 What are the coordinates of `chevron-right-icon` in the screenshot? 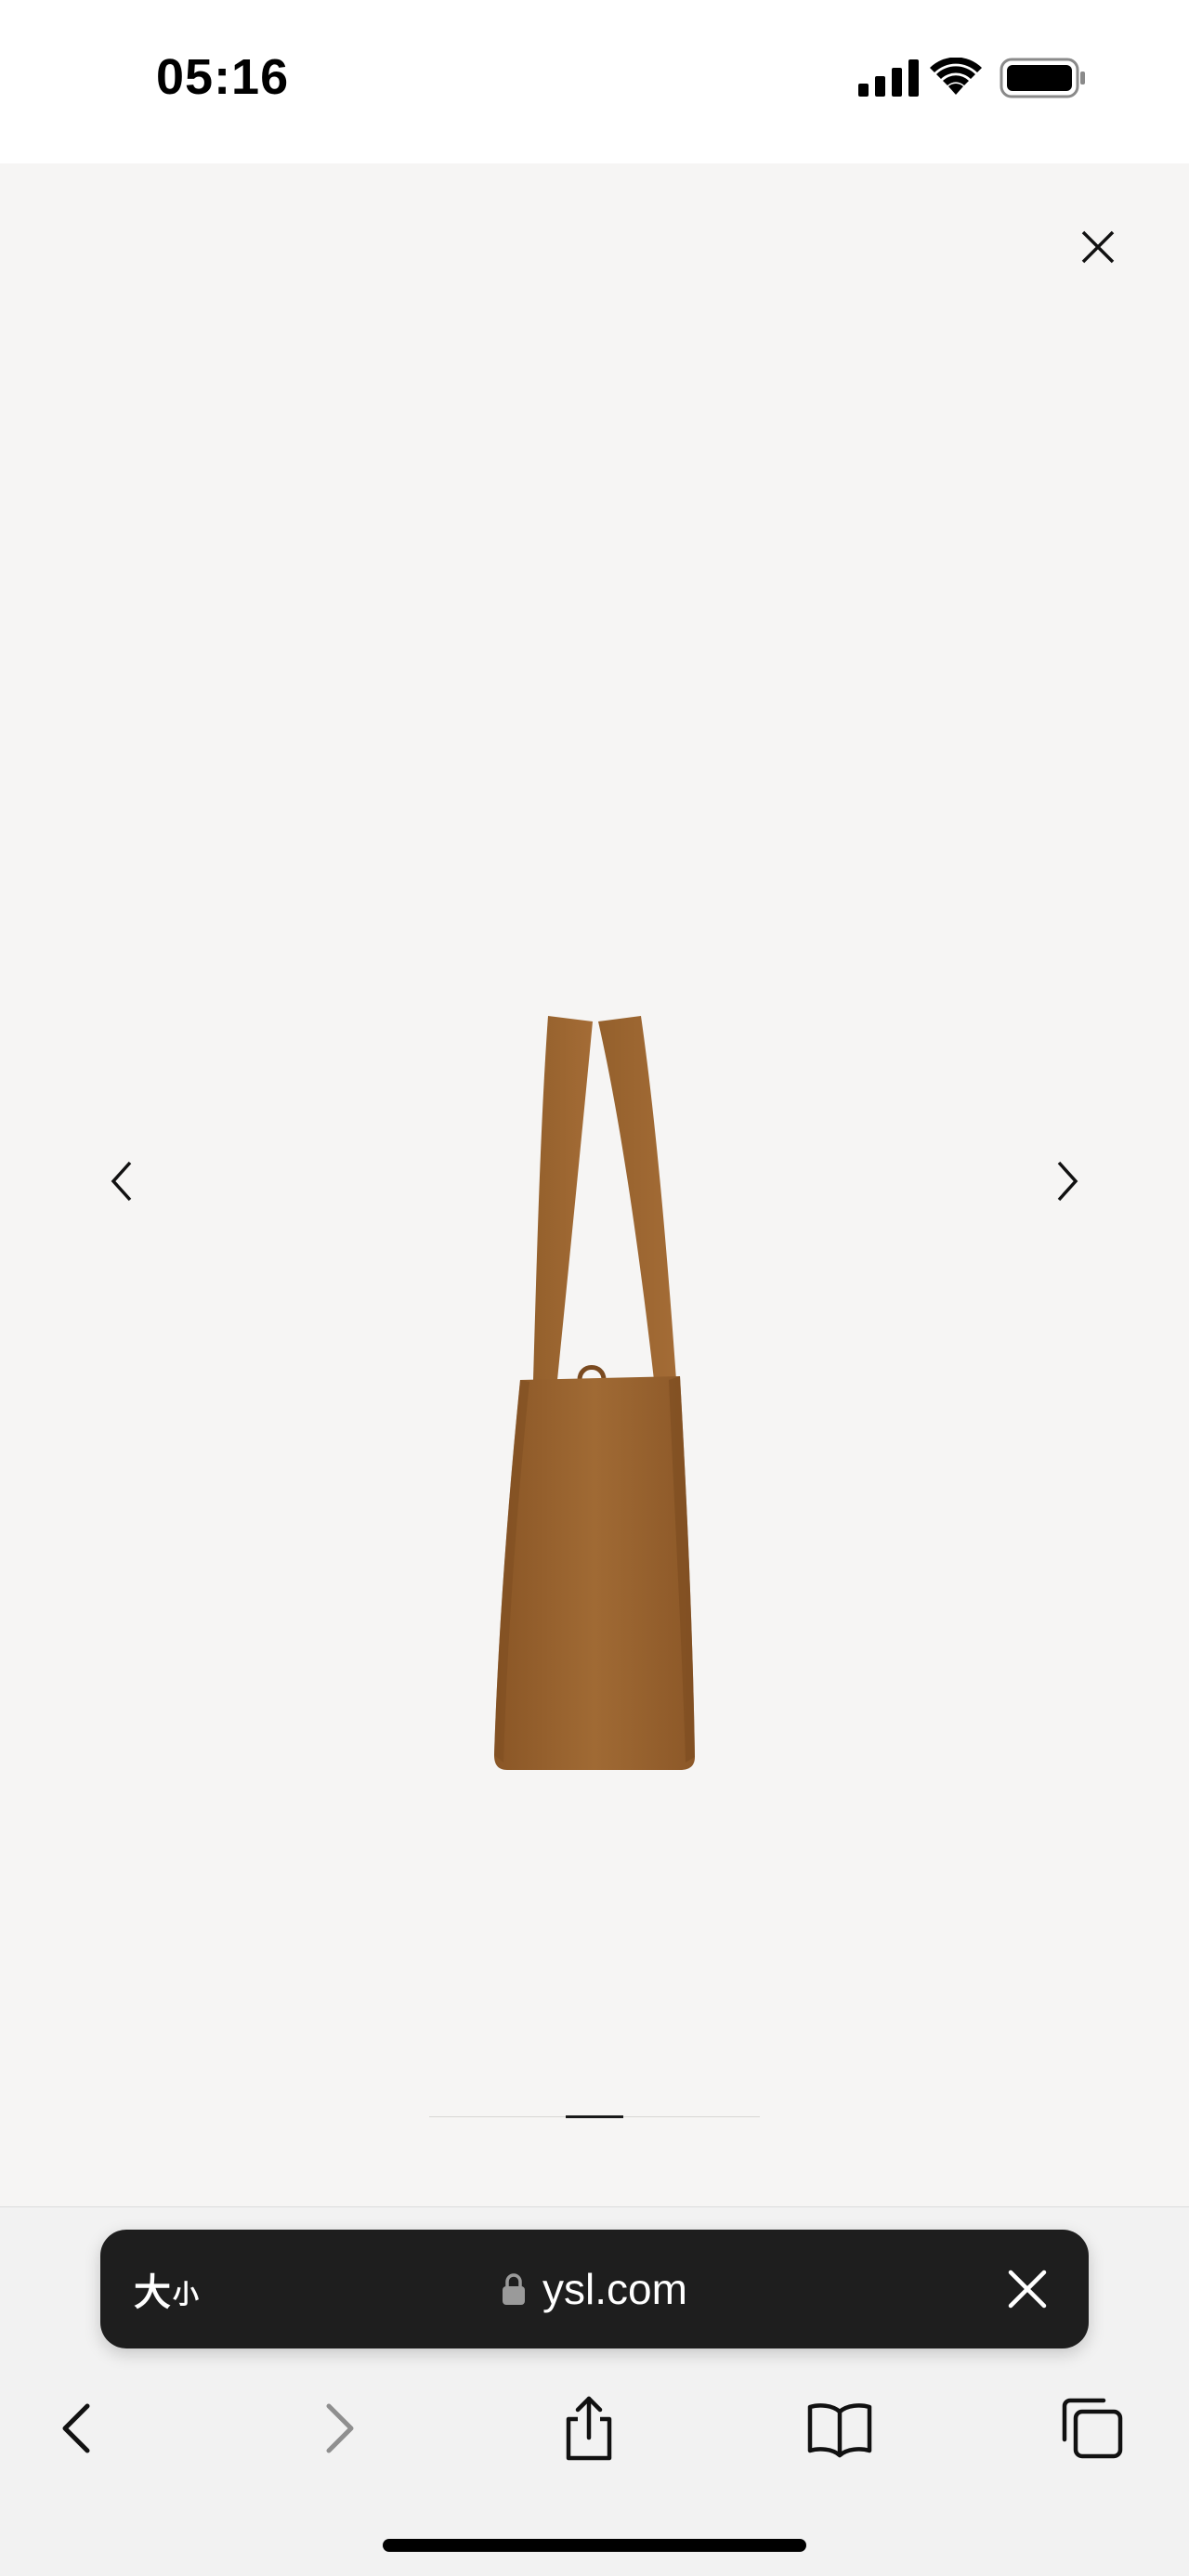 It's located at (1067, 1181).